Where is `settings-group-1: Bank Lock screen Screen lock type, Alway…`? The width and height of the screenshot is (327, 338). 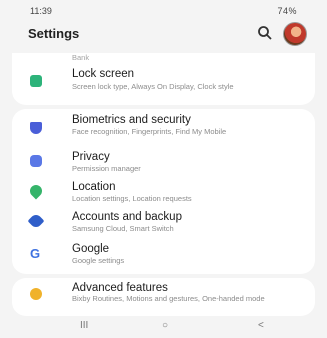
settings-group-1: Bank Lock screen Screen lock type, Alway… is located at coordinates (163, 79).